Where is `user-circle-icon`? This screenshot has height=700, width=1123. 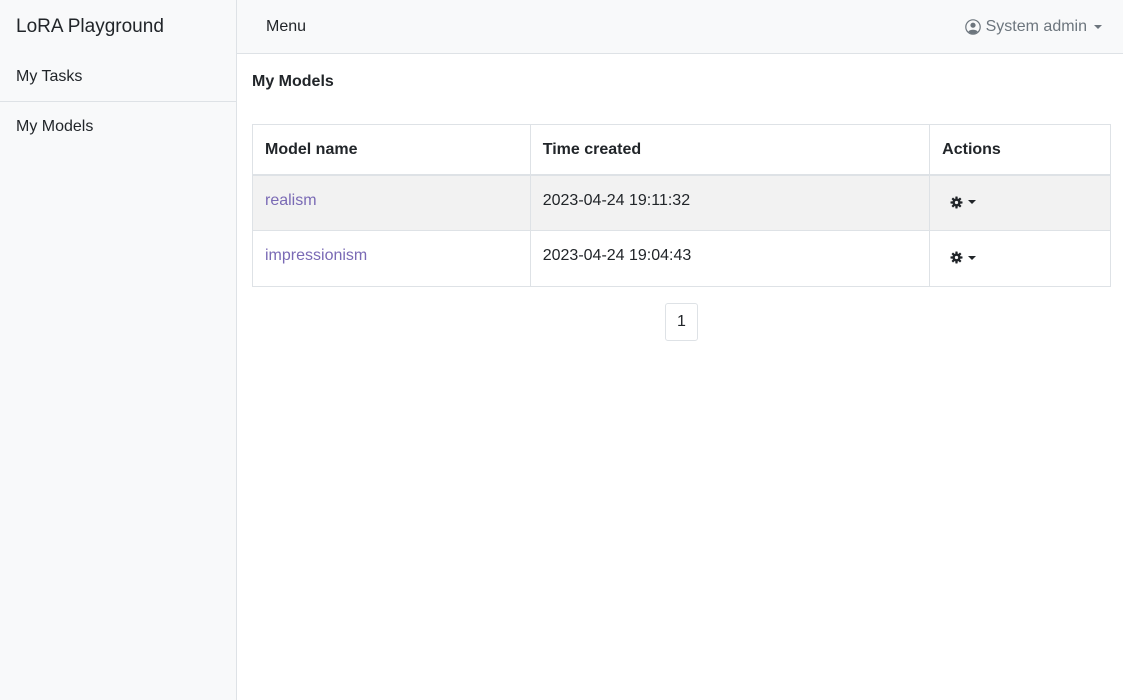
user-circle-icon is located at coordinates (972, 26).